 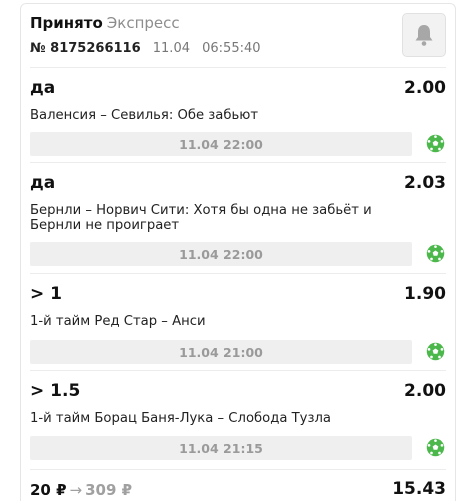 What do you see at coordinates (171, 48) in the screenshot?
I see `bet-date: 11.04` at bounding box center [171, 48].